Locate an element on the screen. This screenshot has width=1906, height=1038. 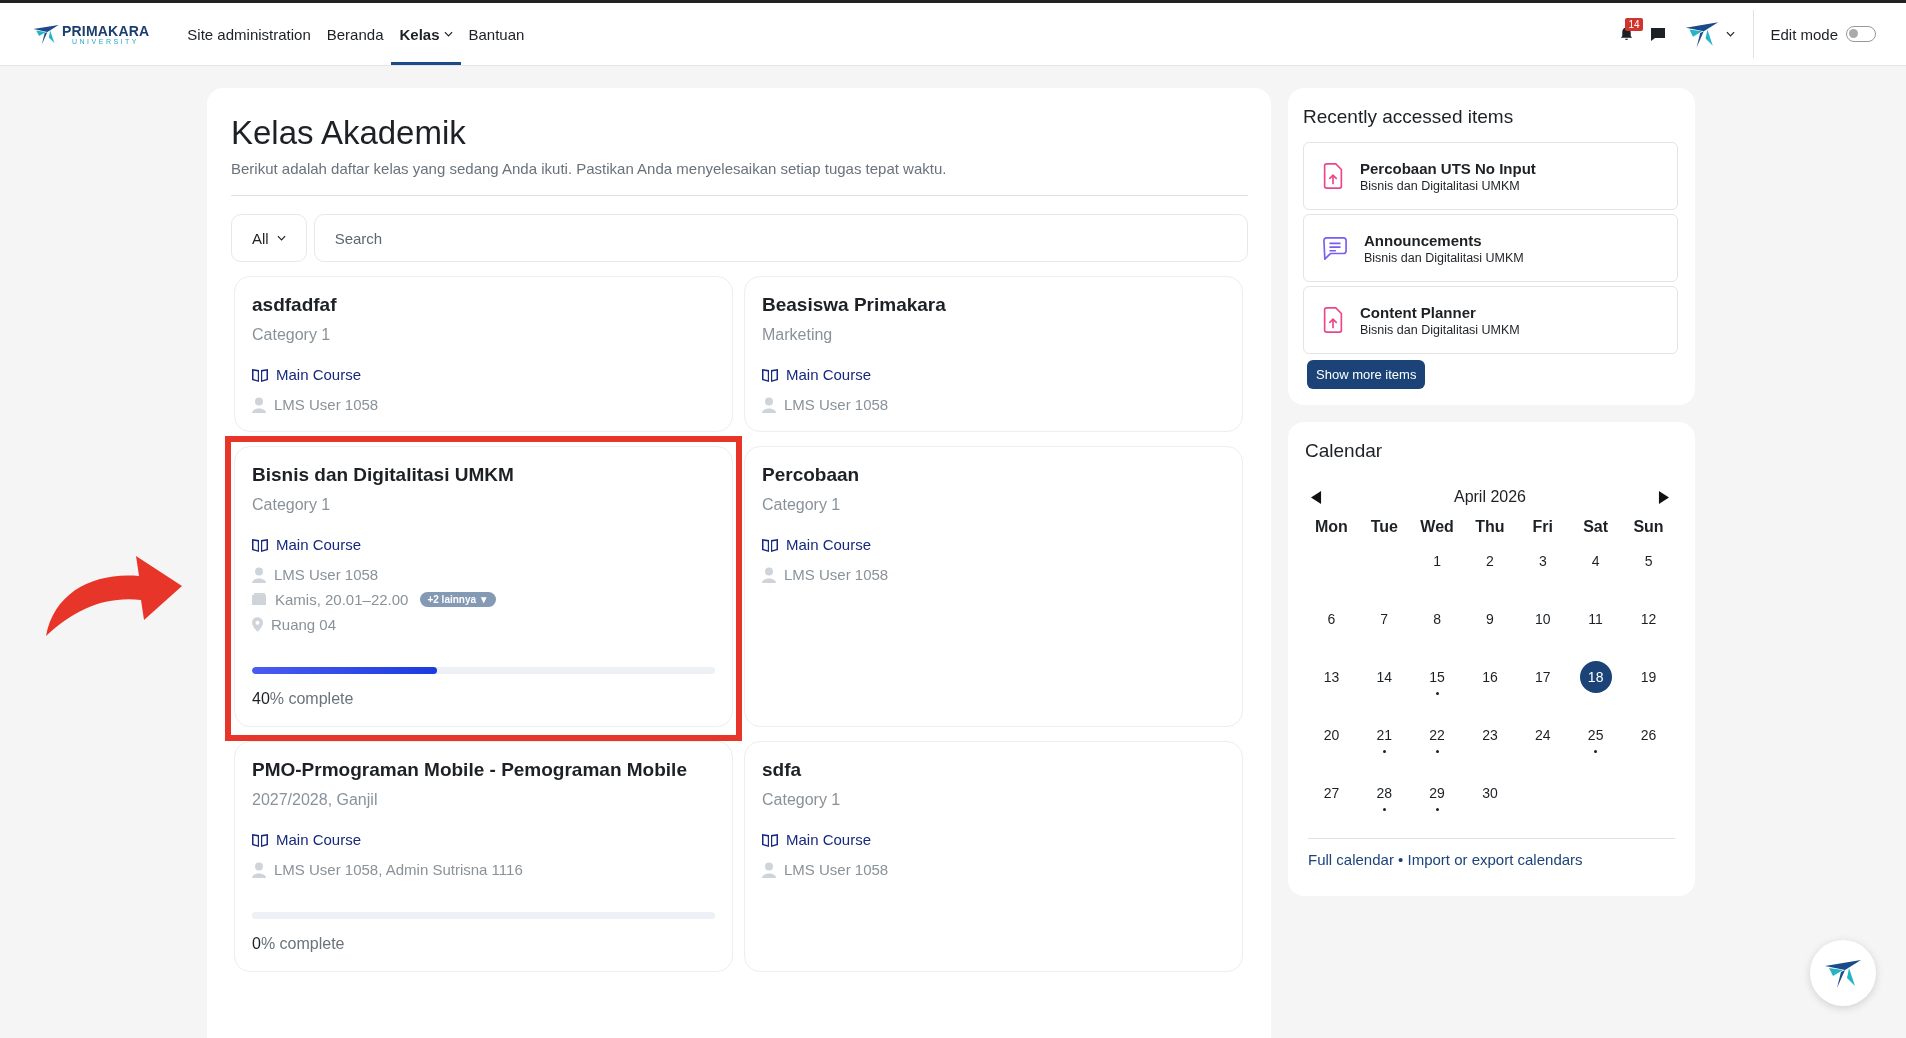
weekday-label: Fri is located at coordinates (1542, 527).